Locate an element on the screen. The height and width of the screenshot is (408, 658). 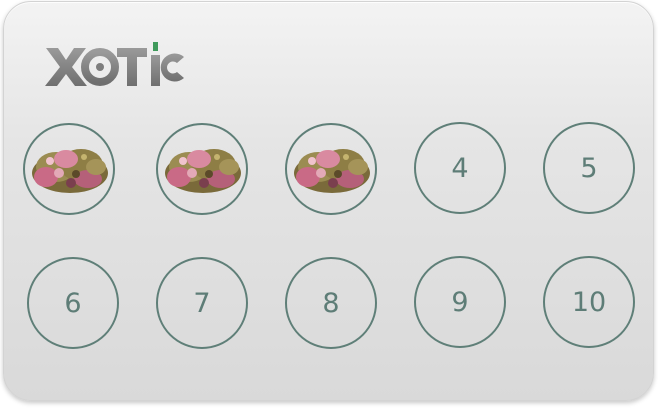
slot-number: 9 is located at coordinates (460, 302).